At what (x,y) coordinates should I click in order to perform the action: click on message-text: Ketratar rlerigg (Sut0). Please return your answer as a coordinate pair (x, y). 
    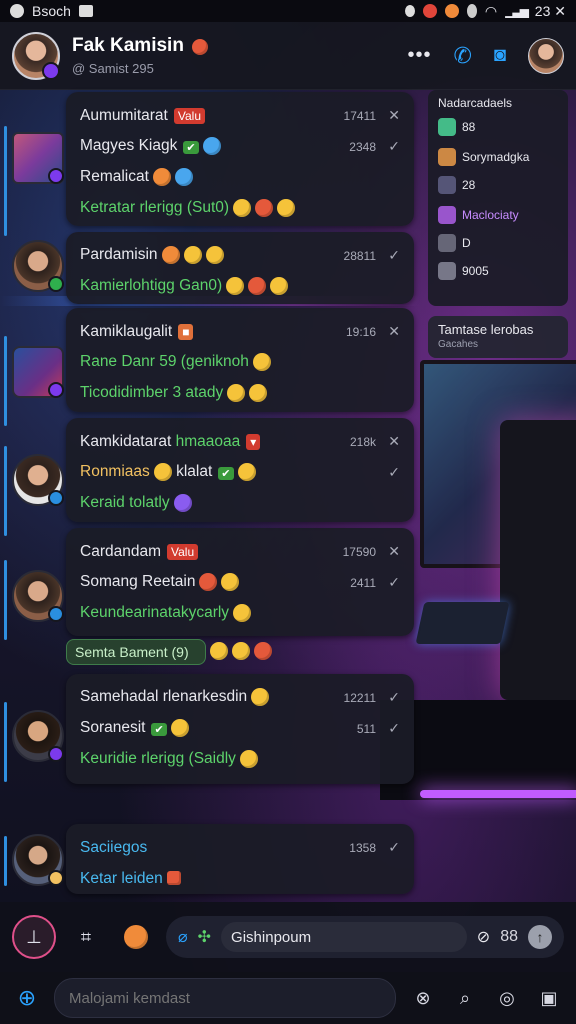
    Looking at the image, I should click on (155, 208).